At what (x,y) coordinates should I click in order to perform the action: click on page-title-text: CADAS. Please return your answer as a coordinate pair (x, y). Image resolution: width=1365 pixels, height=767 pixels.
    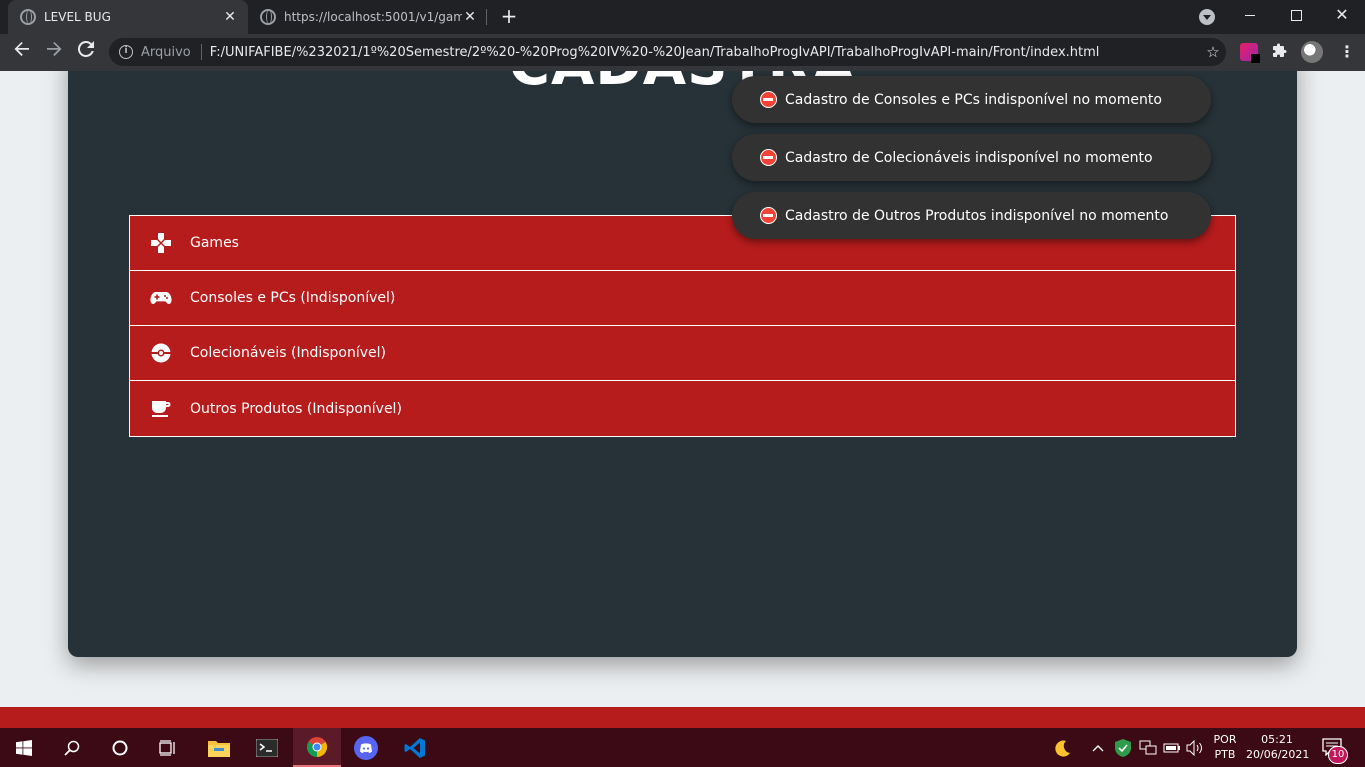
    Looking at the image, I should click on (619, 84).